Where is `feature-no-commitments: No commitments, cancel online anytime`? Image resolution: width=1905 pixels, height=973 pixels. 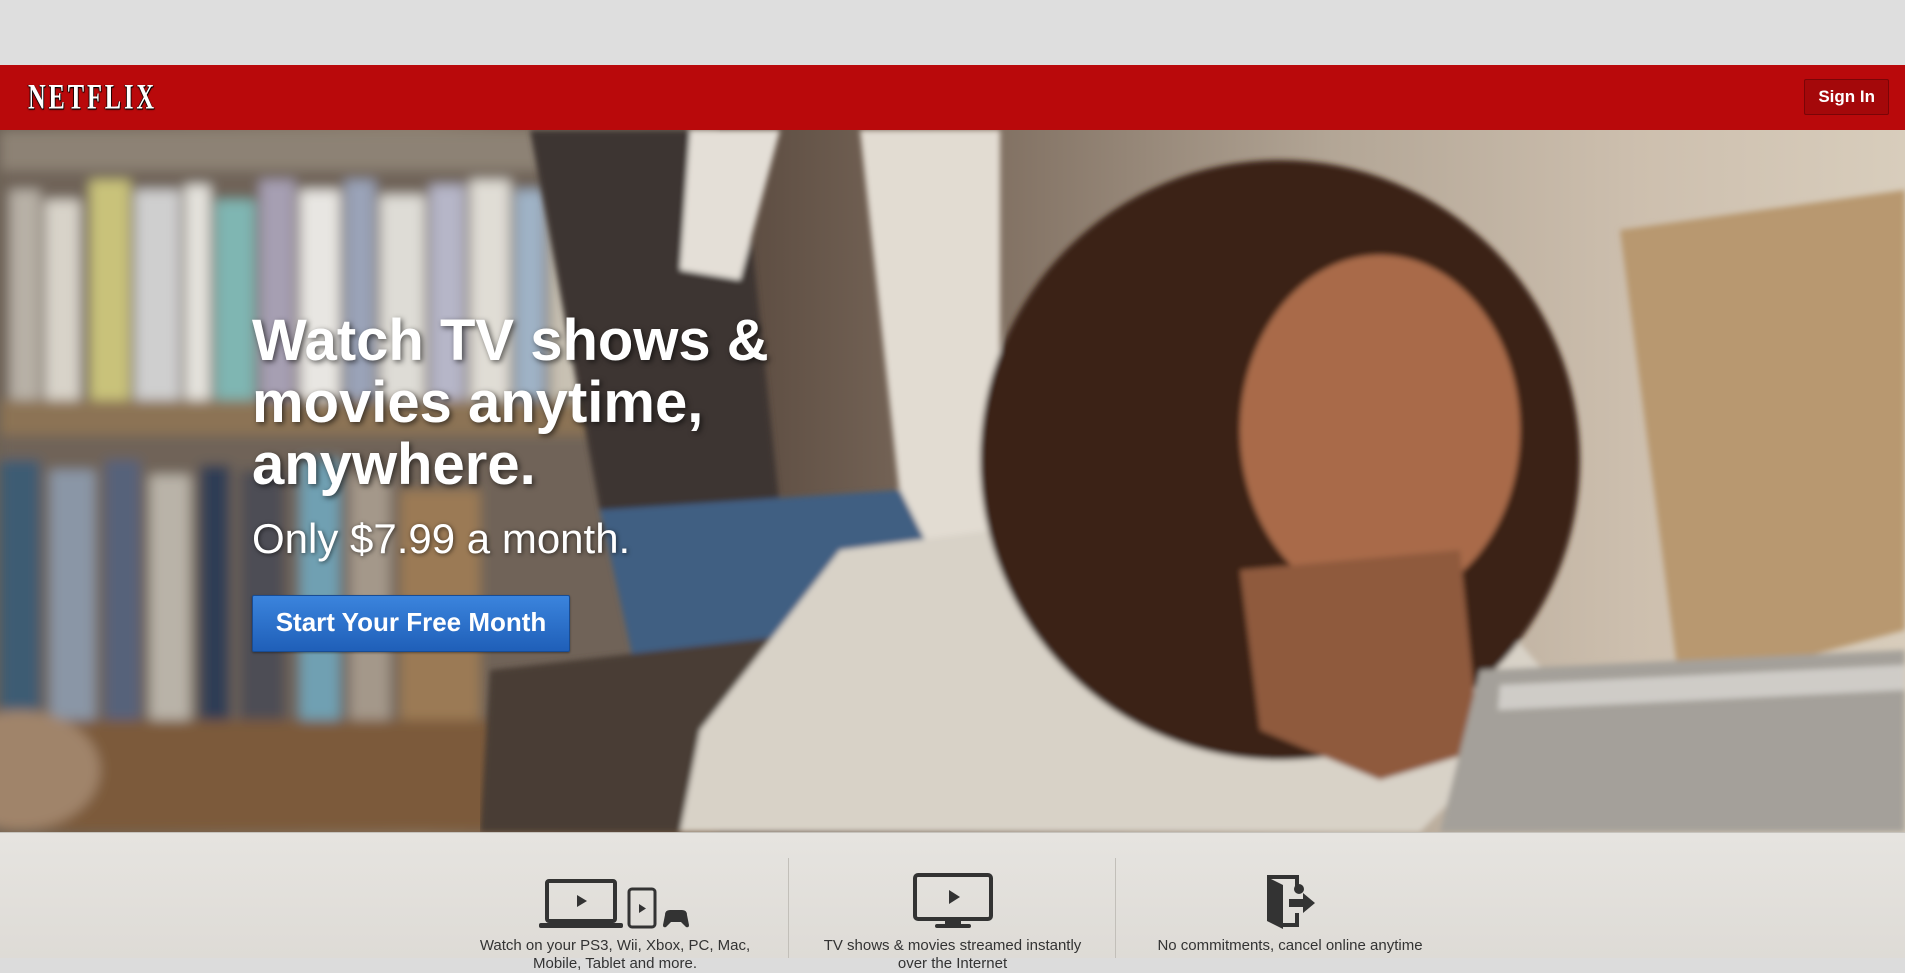 feature-no-commitments: No commitments, cancel online anytime is located at coordinates (1290, 895).